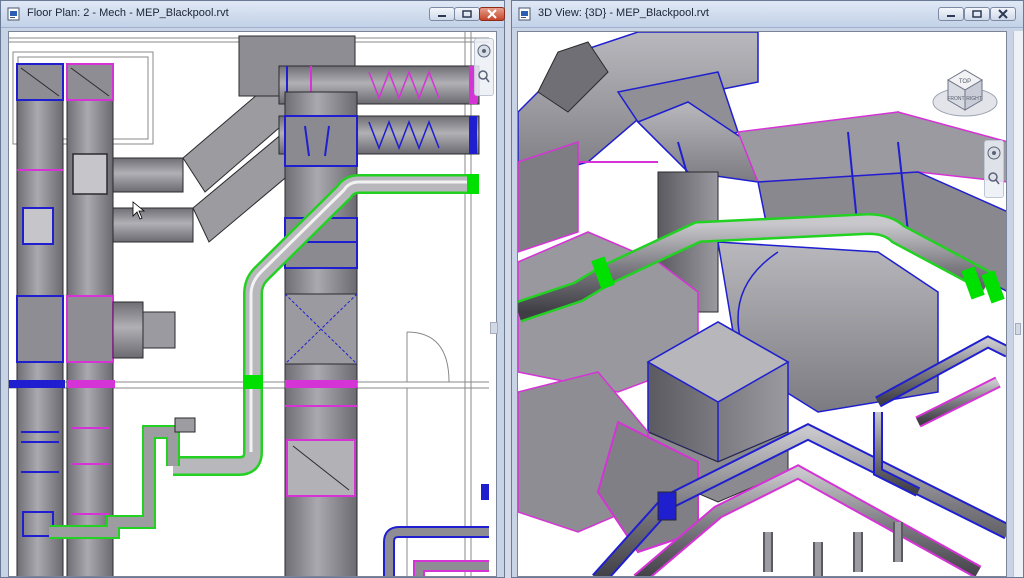 The height and width of the screenshot is (578, 1024). What do you see at coordinates (494, 328) in the screenshot?
I see `floor-plan-scrollbar-thumb` at bounding box center [494, 328].